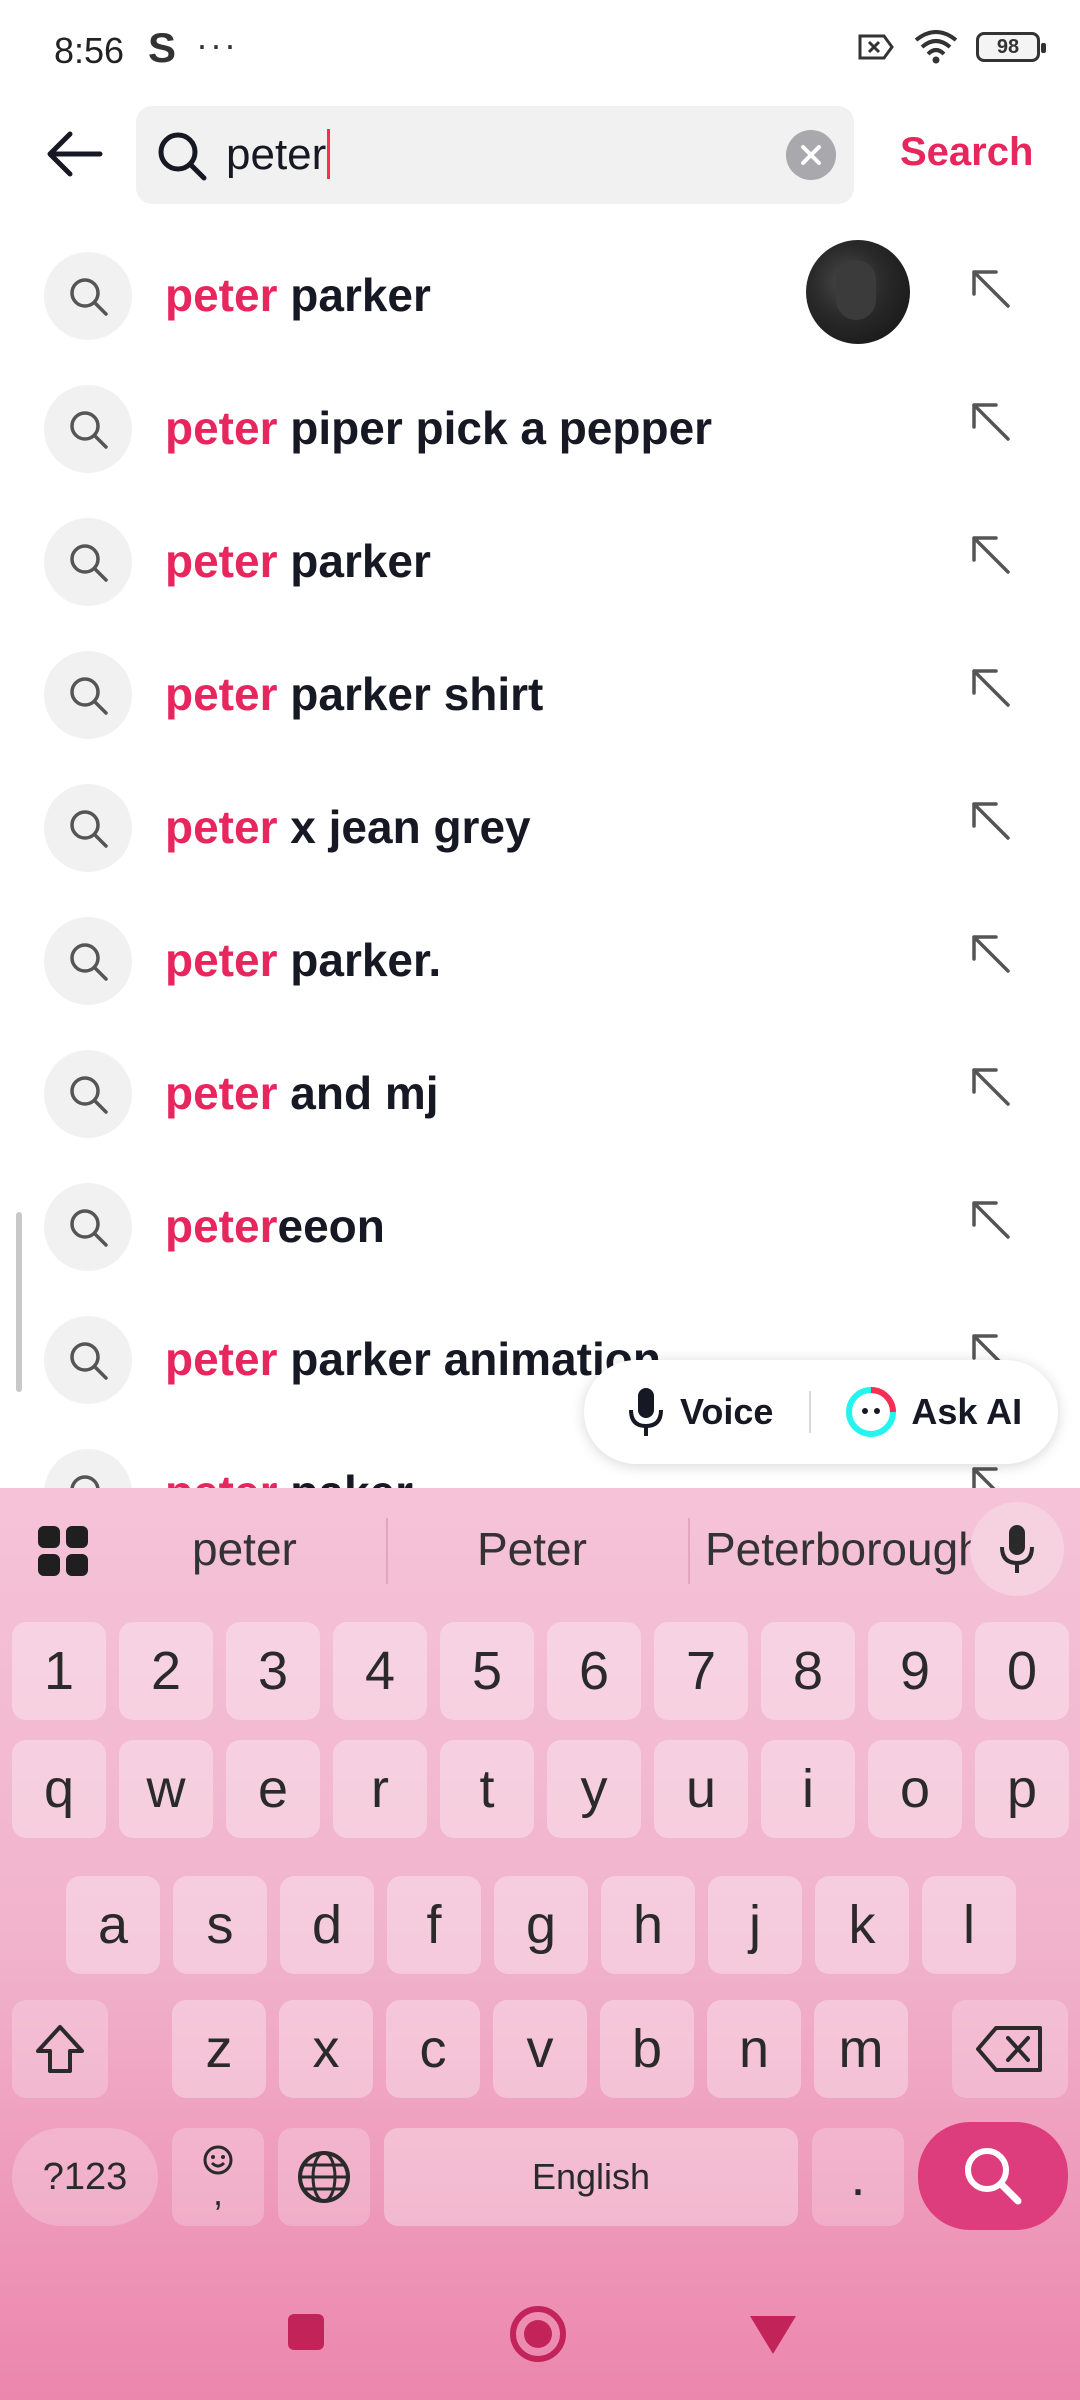 This screenshot has width=1080, height=2400. I want to click on key-h: h, so click(648, 1925).